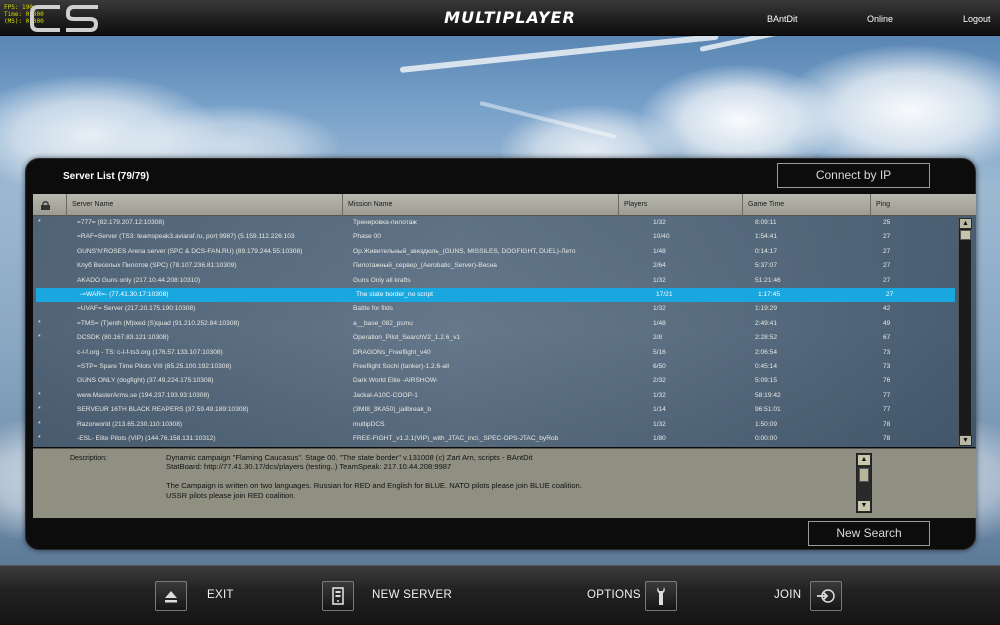 This screenshot has width=1000, height=625. I want to click on join-button: JOIN, so click(814, 596).